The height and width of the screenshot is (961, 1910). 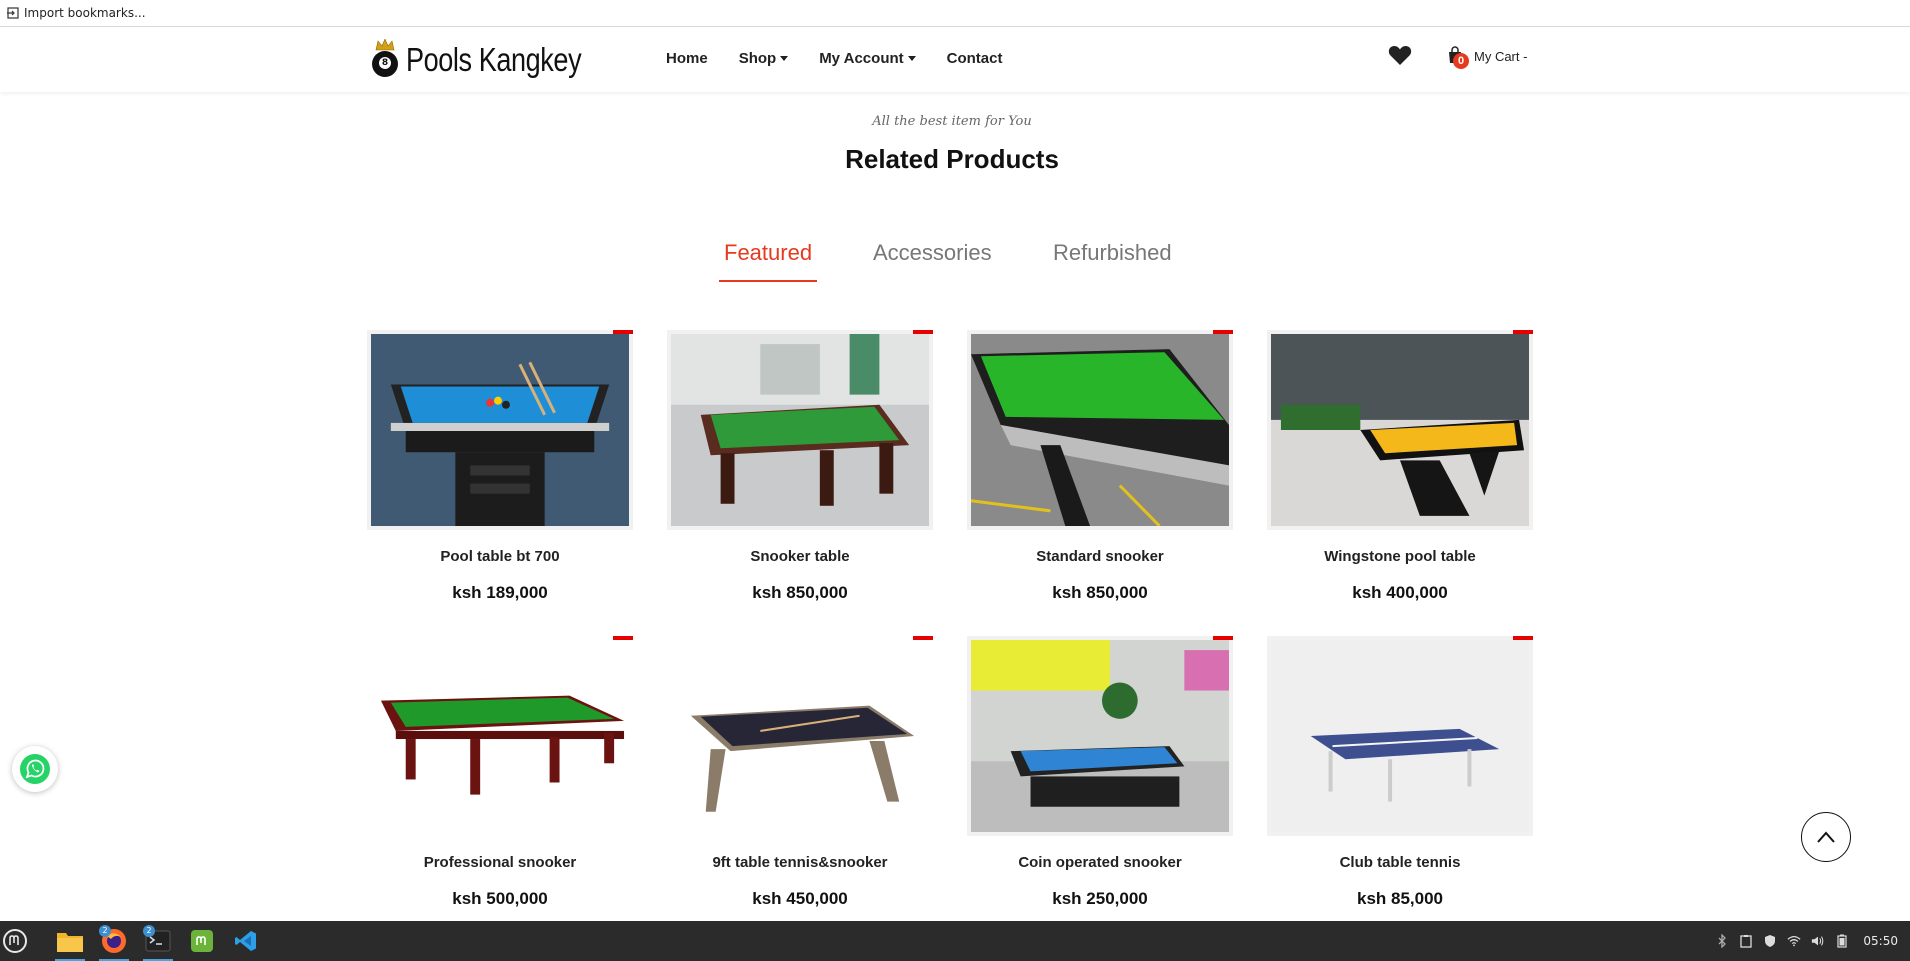 I want to click on logo-ball-number: 8, so click(x=385, y=63).